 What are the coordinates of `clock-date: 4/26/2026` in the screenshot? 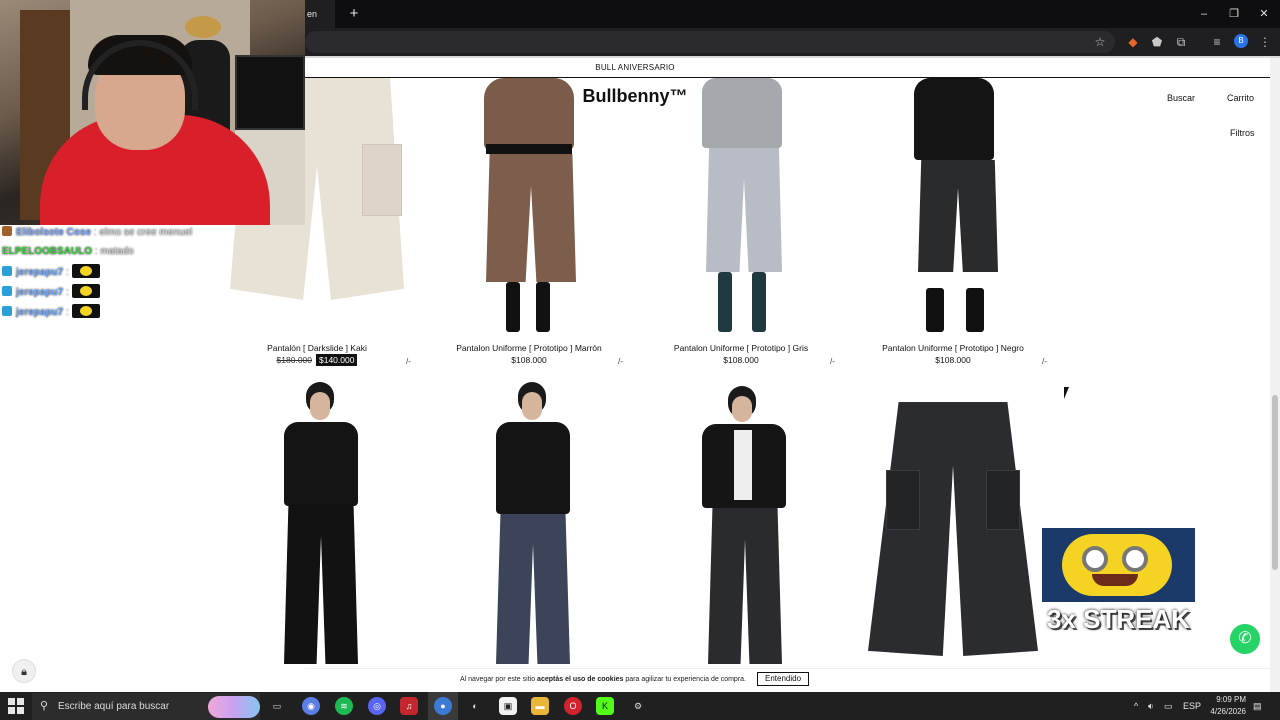 It's located at (1228, 711).